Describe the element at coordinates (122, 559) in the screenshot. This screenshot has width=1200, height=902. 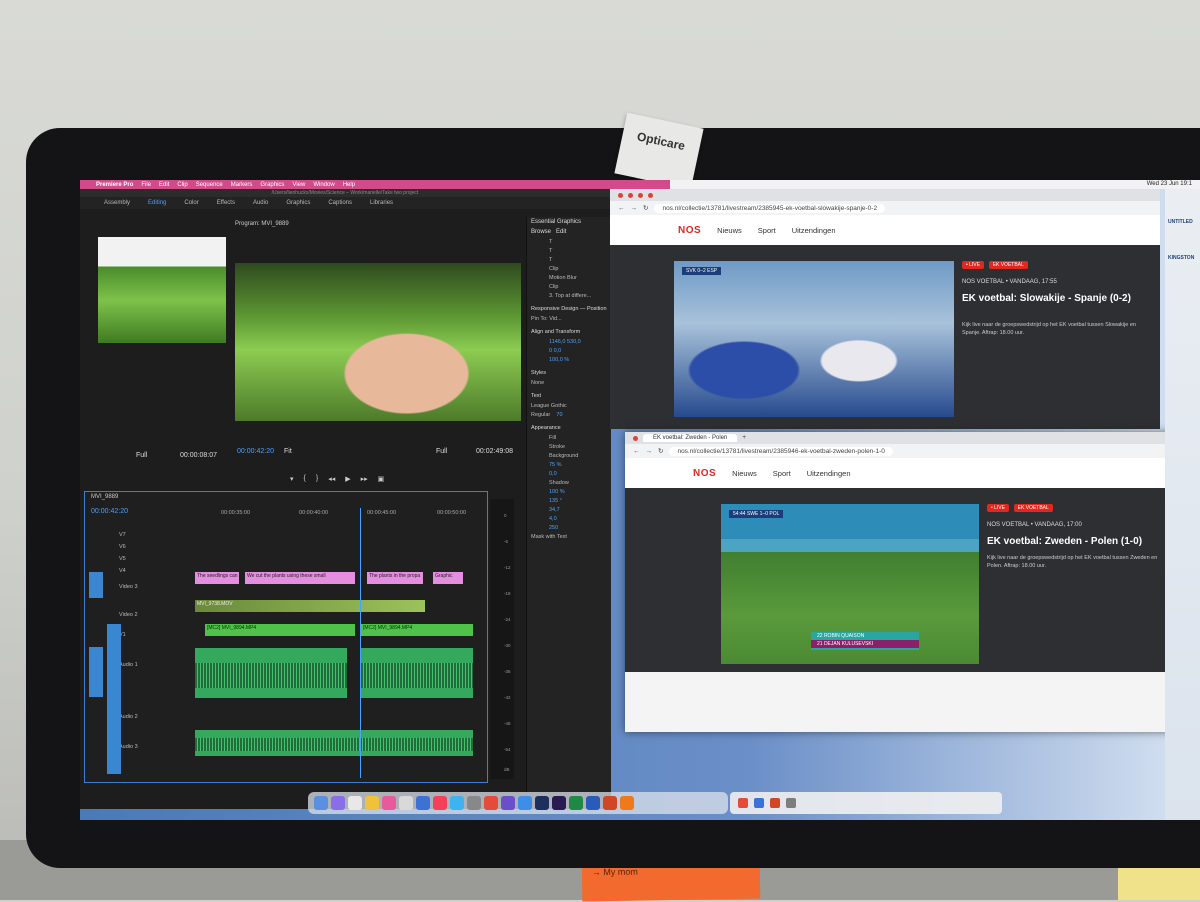
I see `track-v5: V5` at that location.